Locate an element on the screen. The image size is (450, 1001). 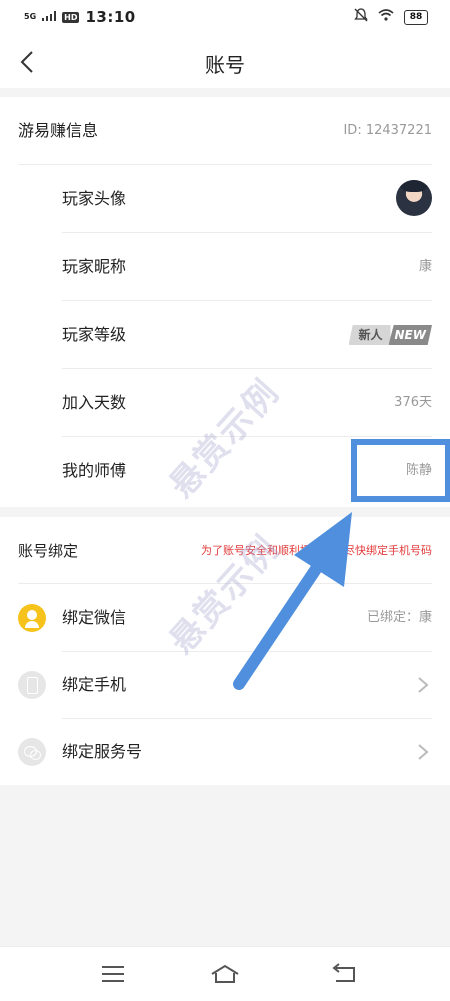
bind-wechat-label: 绑定微信 is located at coordinates (94, 617).